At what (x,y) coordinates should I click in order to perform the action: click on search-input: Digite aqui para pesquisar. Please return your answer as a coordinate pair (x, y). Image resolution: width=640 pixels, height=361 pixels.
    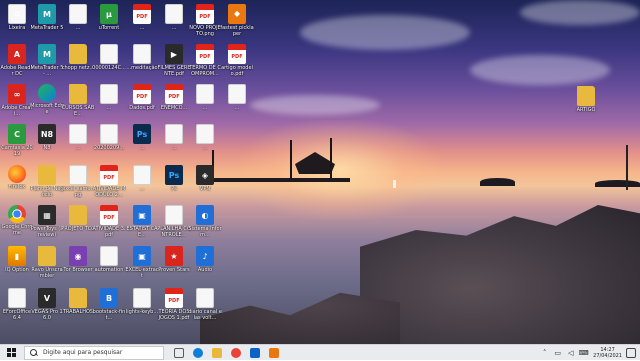
    Looking at the image, I should click on (94, 352).